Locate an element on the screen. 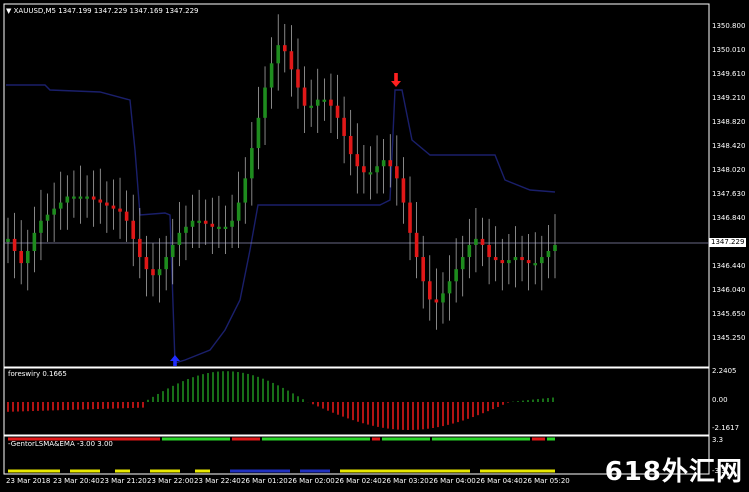 The image size is (749, 492). dropdown-arrow-icon: ▼ is located at coordinates (8, 11).